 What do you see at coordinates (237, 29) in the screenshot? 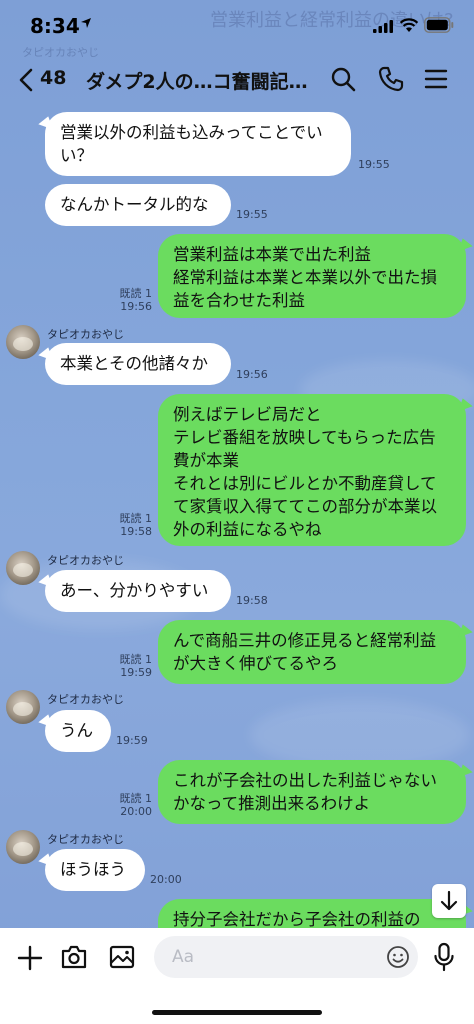
I see `status-bar: 営業利益と経常利益の違いは? タピオカおやじ 8:34` at bounding box center [237, 29].